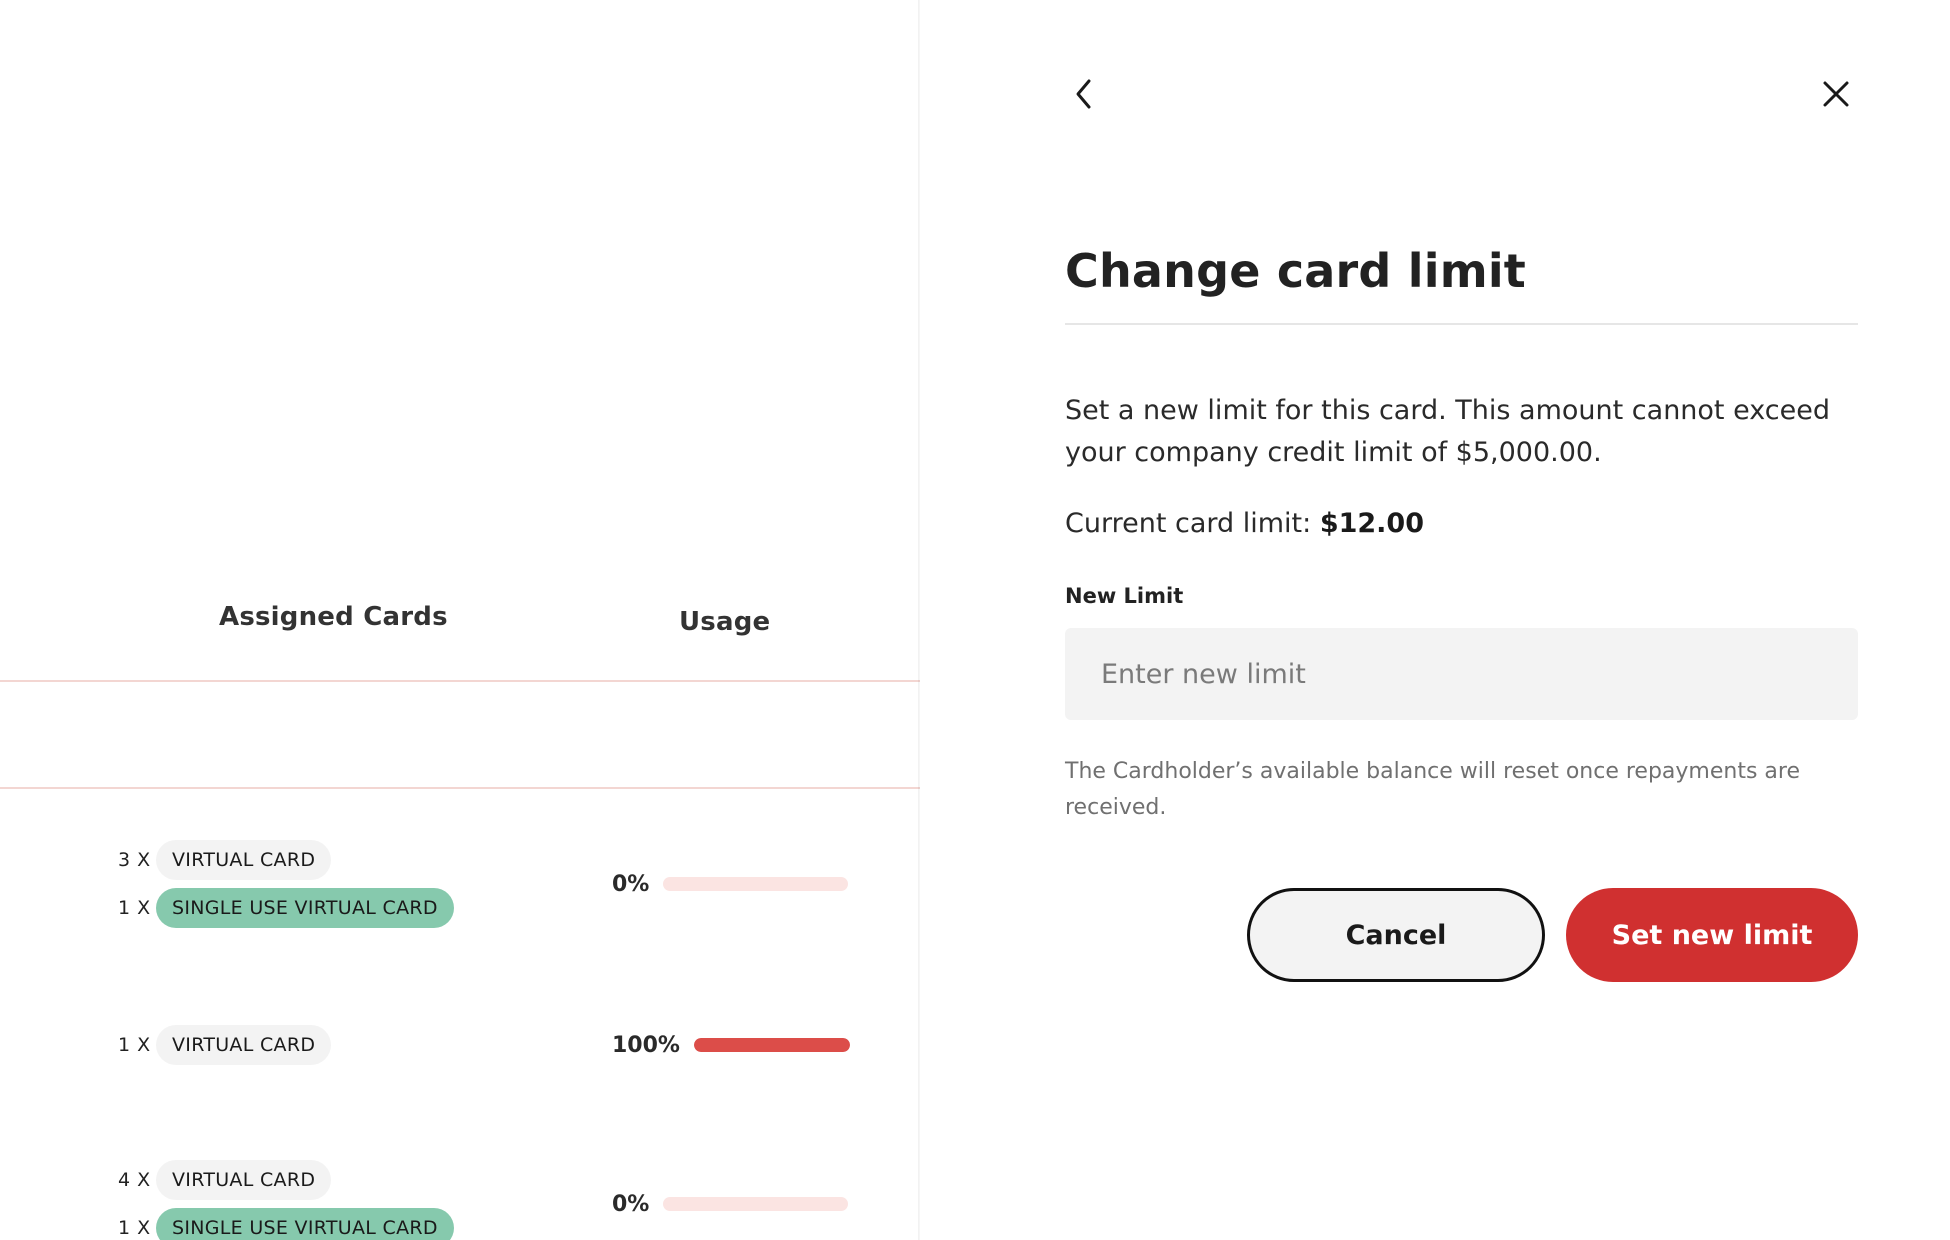 Image resolution: width=1950 pixels, height=1240 pixels. Describe the element at coordinates (646, 1045) in the screenshot. I see `usage-percent: 100%` at that location.